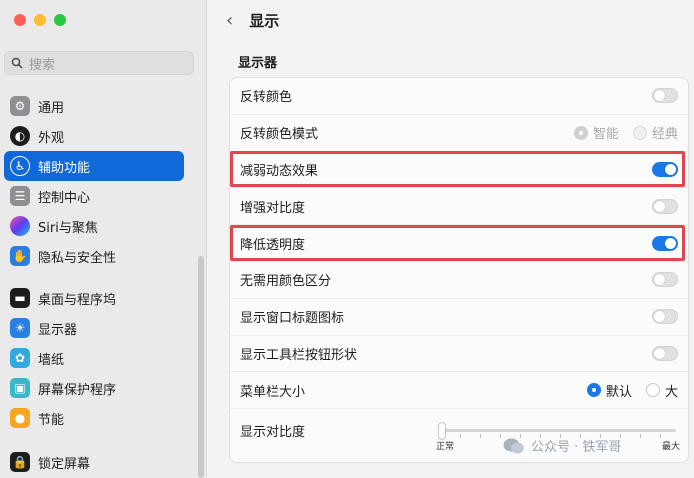 The image size is (694, 478). I want to click on row-label: 显示对比度, so click(273, 433).